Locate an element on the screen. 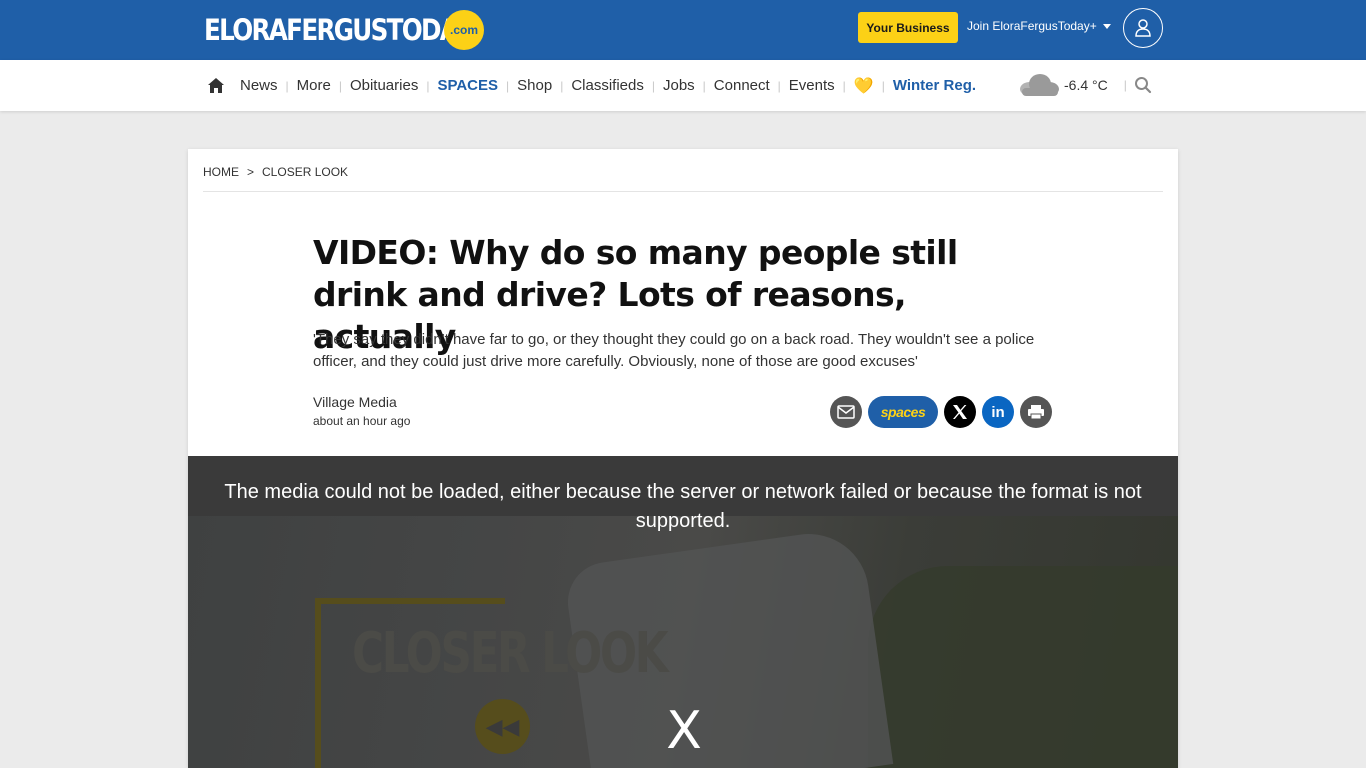  video-poster-foliage is located at coordinates (1023, 667).